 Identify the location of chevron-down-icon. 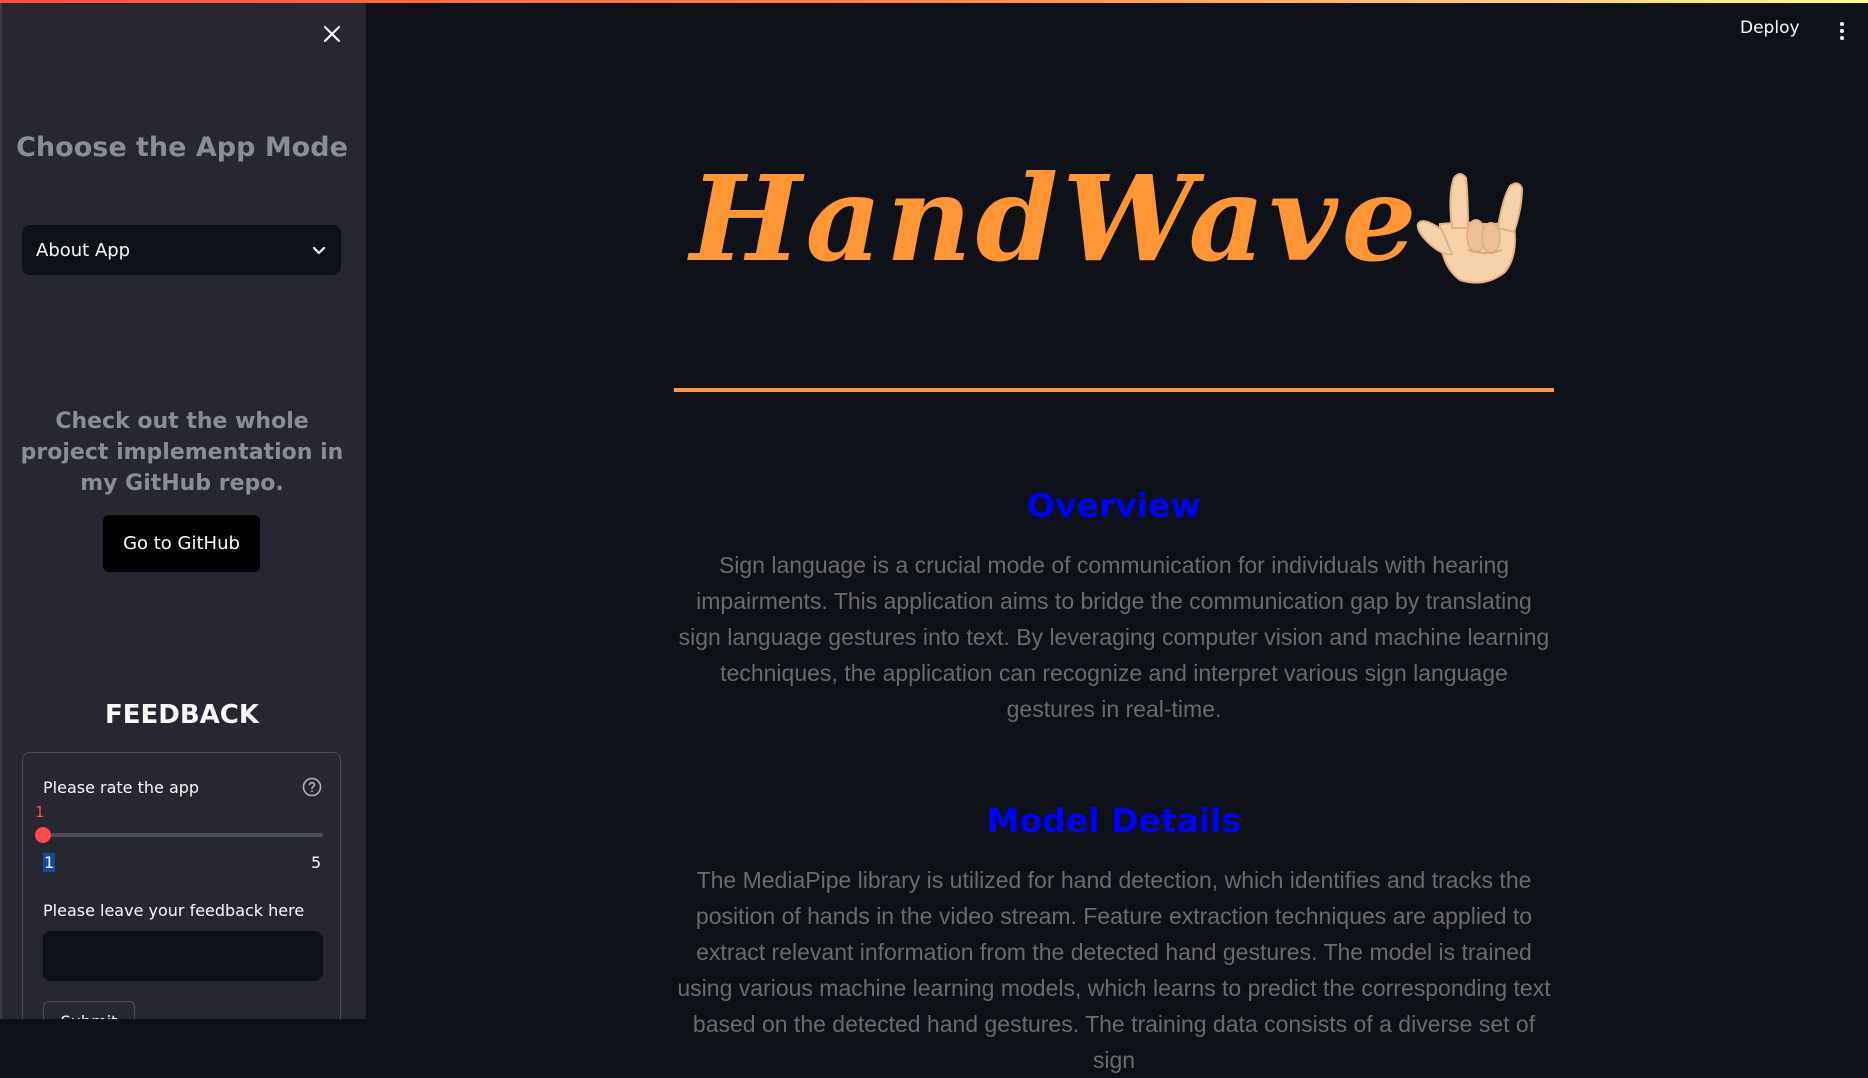
(319, 250).